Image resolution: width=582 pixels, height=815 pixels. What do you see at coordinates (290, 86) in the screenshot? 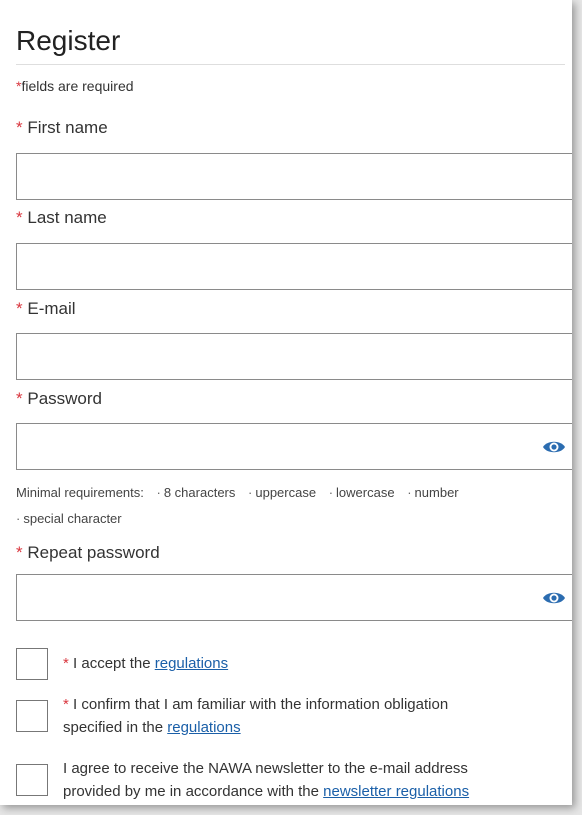
I see `required-note: *fields are required` at bounding box center [290, 86].